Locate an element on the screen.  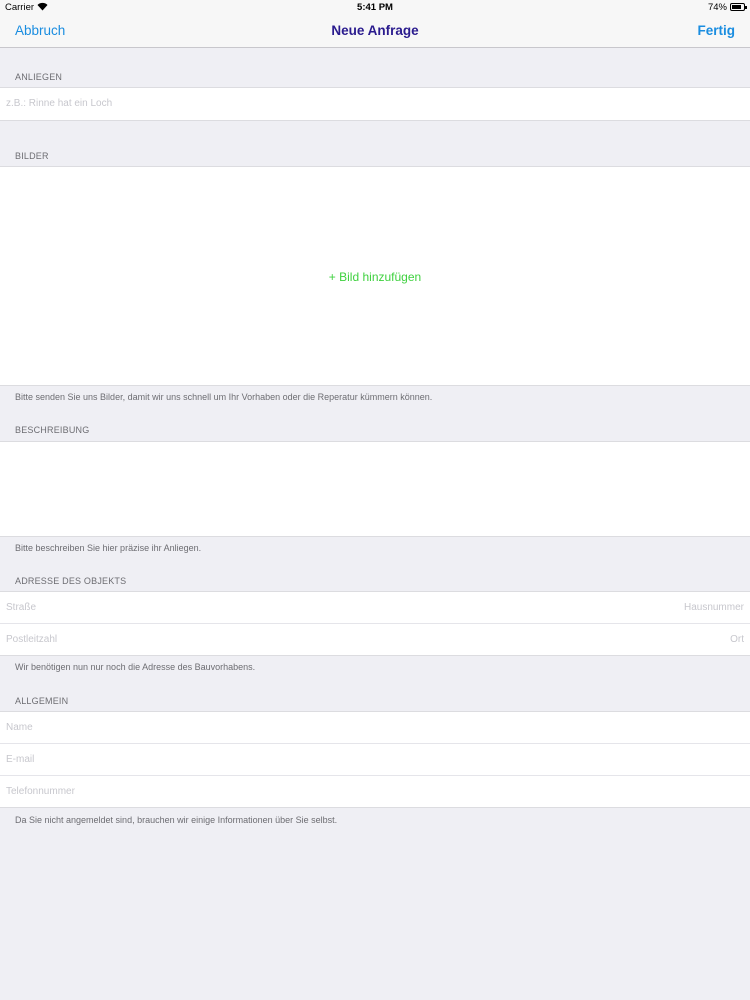
beschreibung-group is located at coordinates (375, 489).